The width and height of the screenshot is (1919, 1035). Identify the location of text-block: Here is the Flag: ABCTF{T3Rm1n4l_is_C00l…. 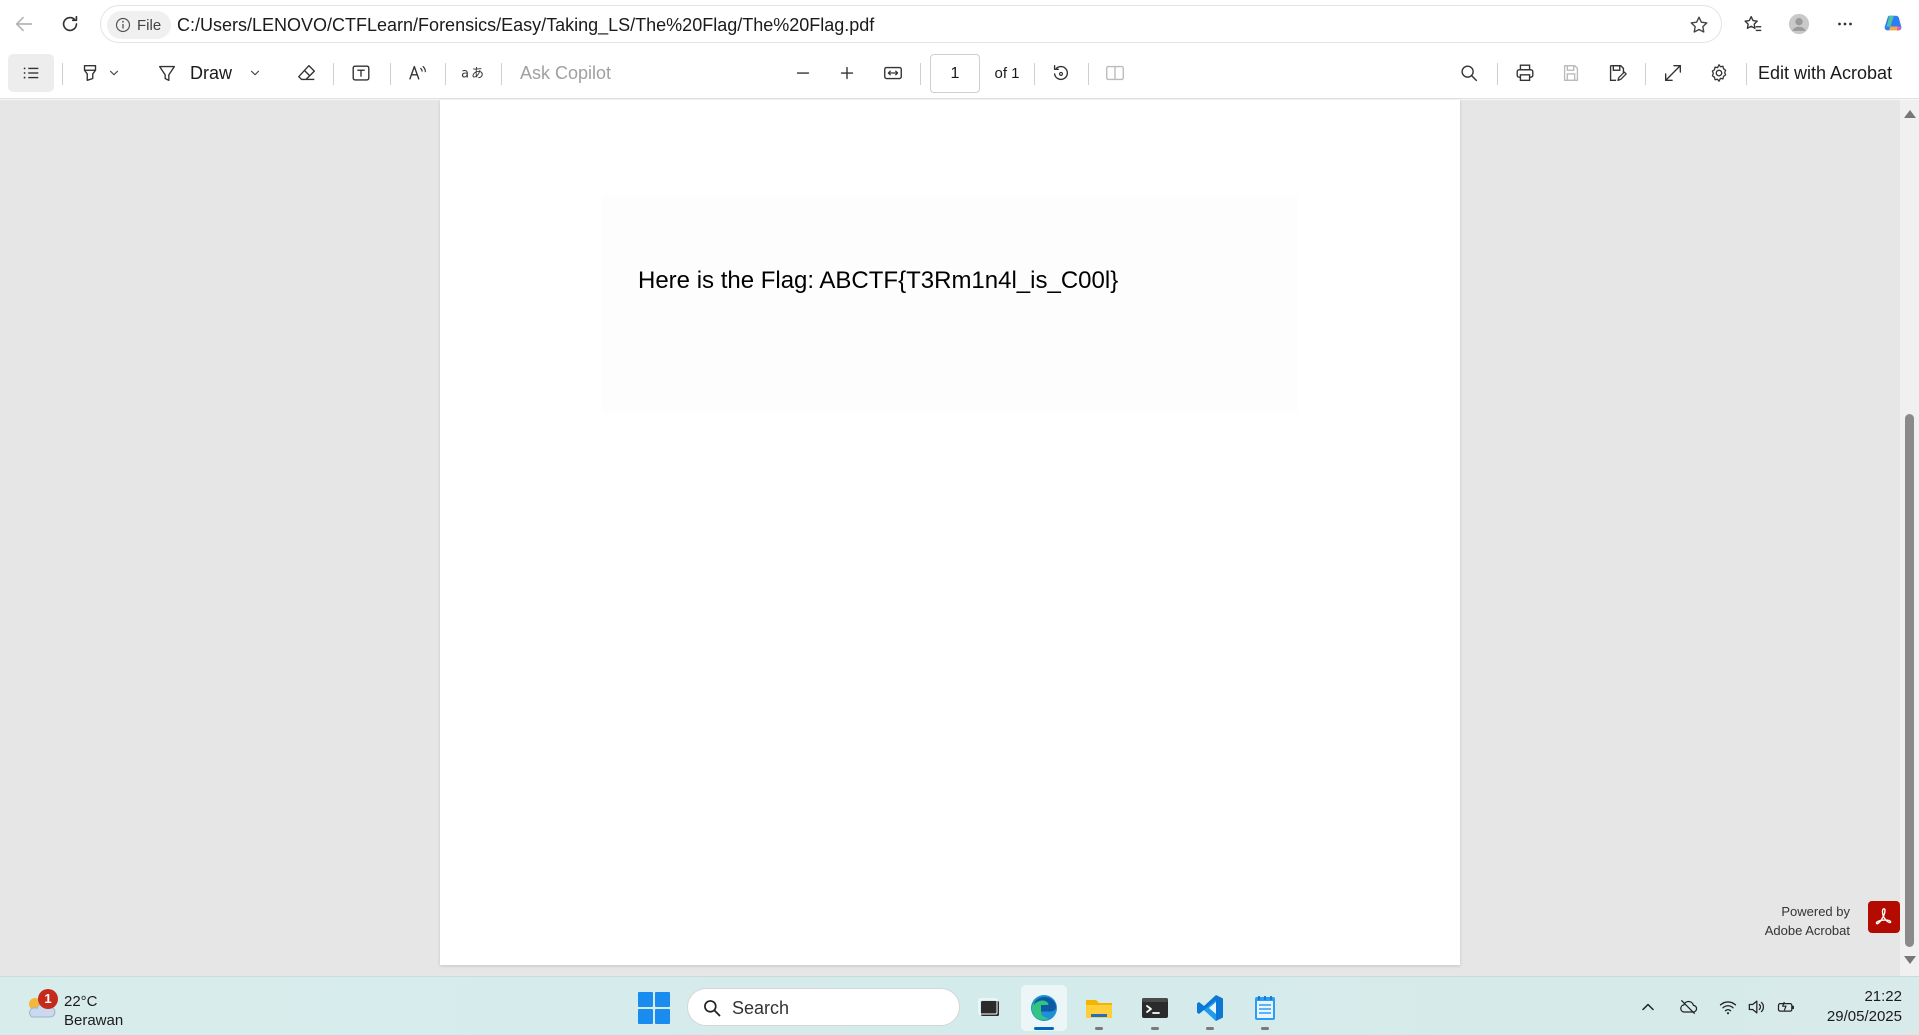
(950, 304).